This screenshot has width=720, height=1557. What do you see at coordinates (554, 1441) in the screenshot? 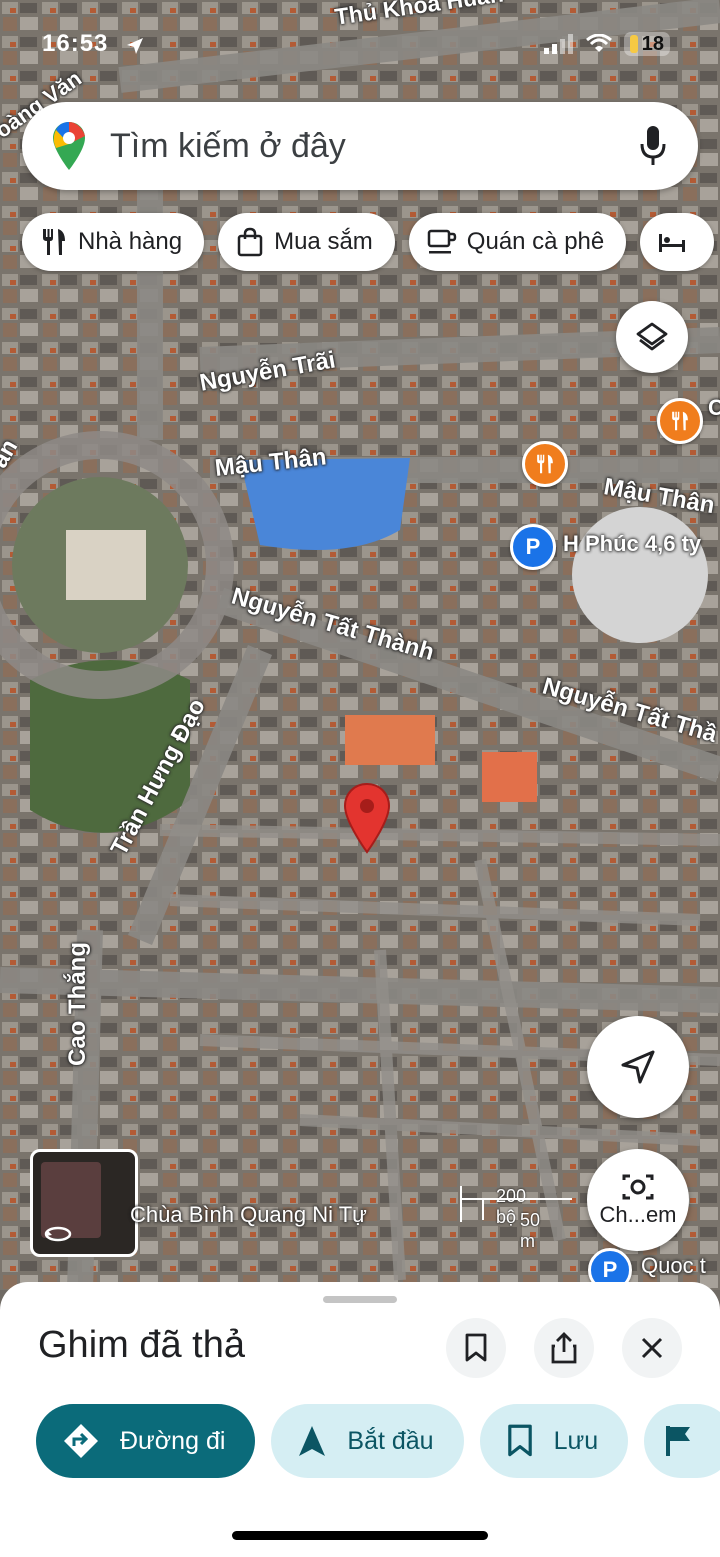
I see `save-button: Lưu` at bounding box center [554, 1441].